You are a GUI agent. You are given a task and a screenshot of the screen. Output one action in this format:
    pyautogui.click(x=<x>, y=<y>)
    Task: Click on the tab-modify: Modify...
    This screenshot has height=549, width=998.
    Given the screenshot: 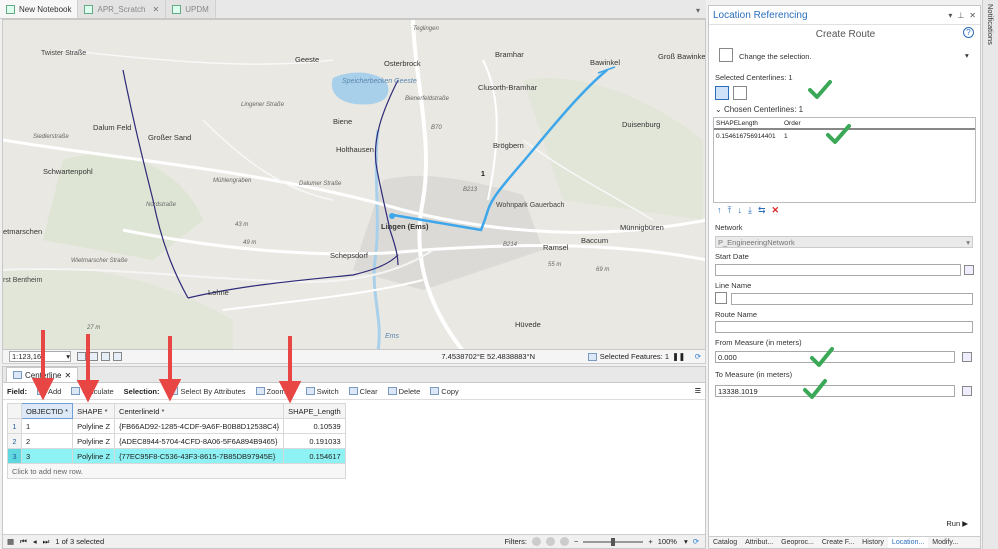 What is the action you would take?
    pyautogui.click(x=945, y=542)
    